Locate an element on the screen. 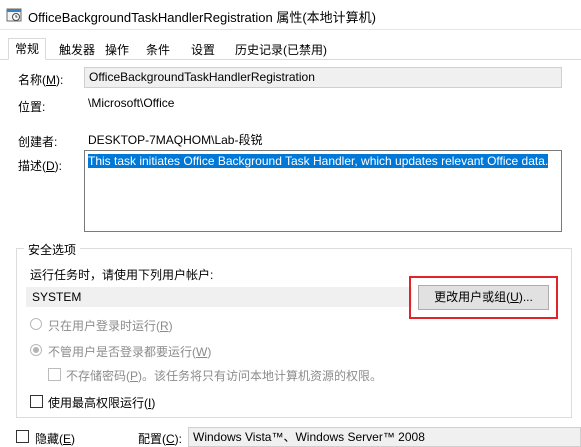 The image size is (581, 447). tab-history: 历史记录(已禁用) is located at coordinates (281, 49).